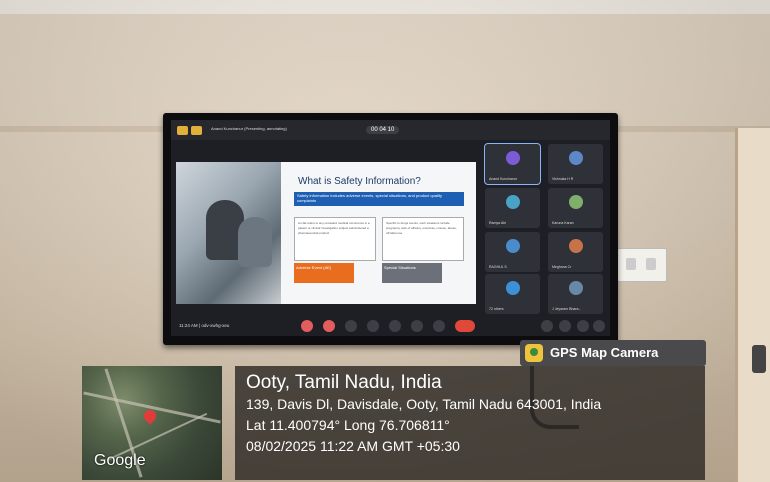 This screenshot has height=482, width=770. I want to click on present-button, so click(395, 326).